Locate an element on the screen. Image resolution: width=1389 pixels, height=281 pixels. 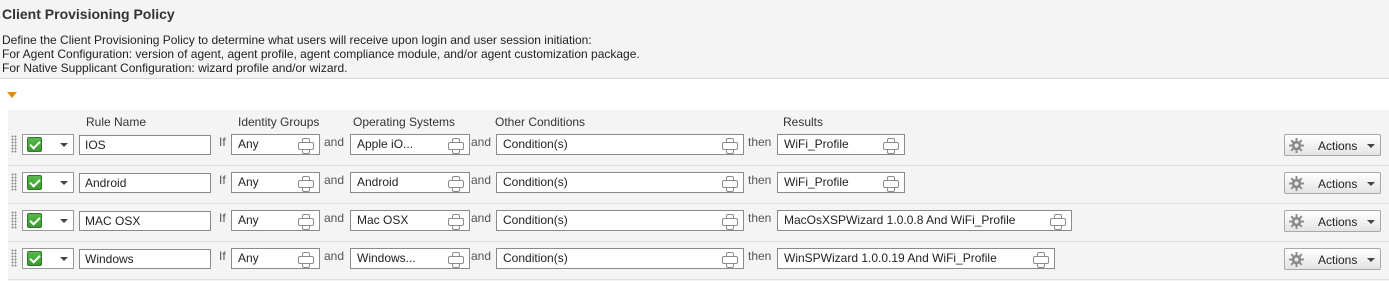
result-value: WinSPWizard 1.0.0.19 And WiFi_Profile is located at coordinates (890, 258).